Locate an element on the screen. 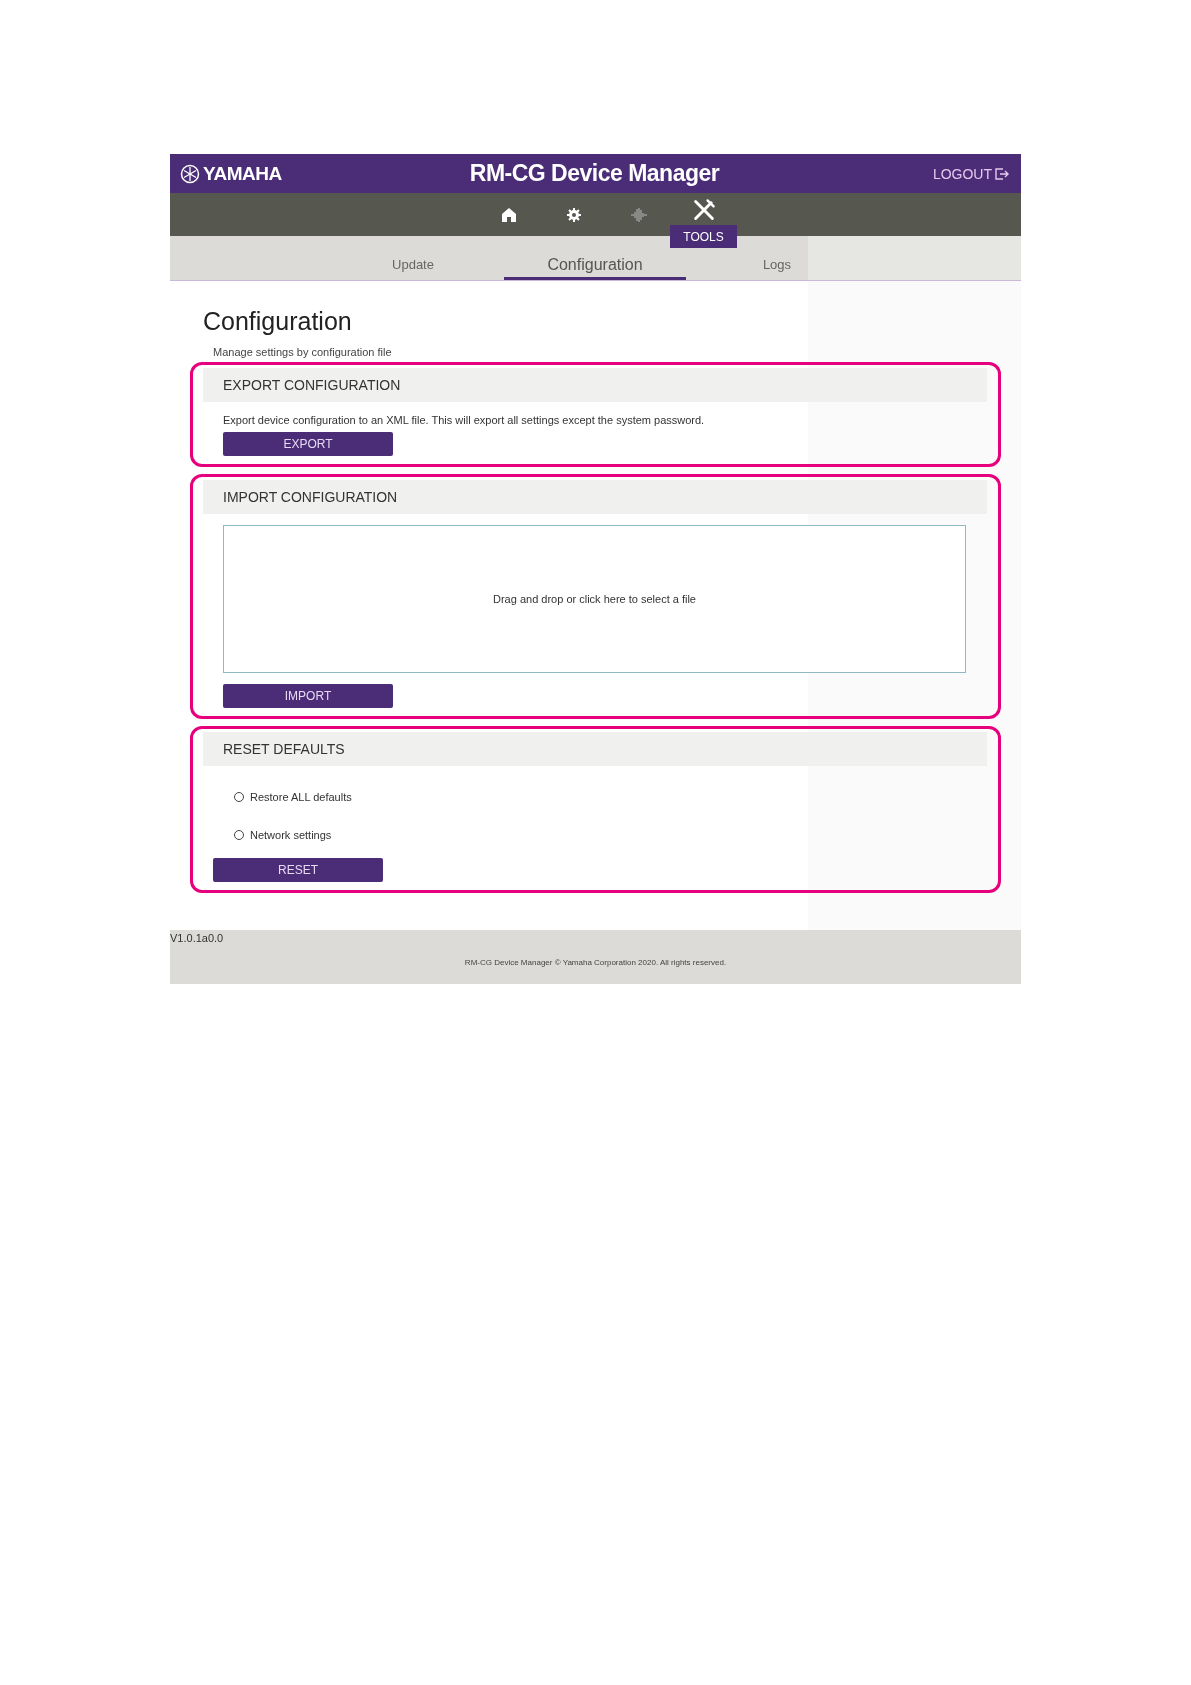  home-icon is located at coordinates (508, 214).